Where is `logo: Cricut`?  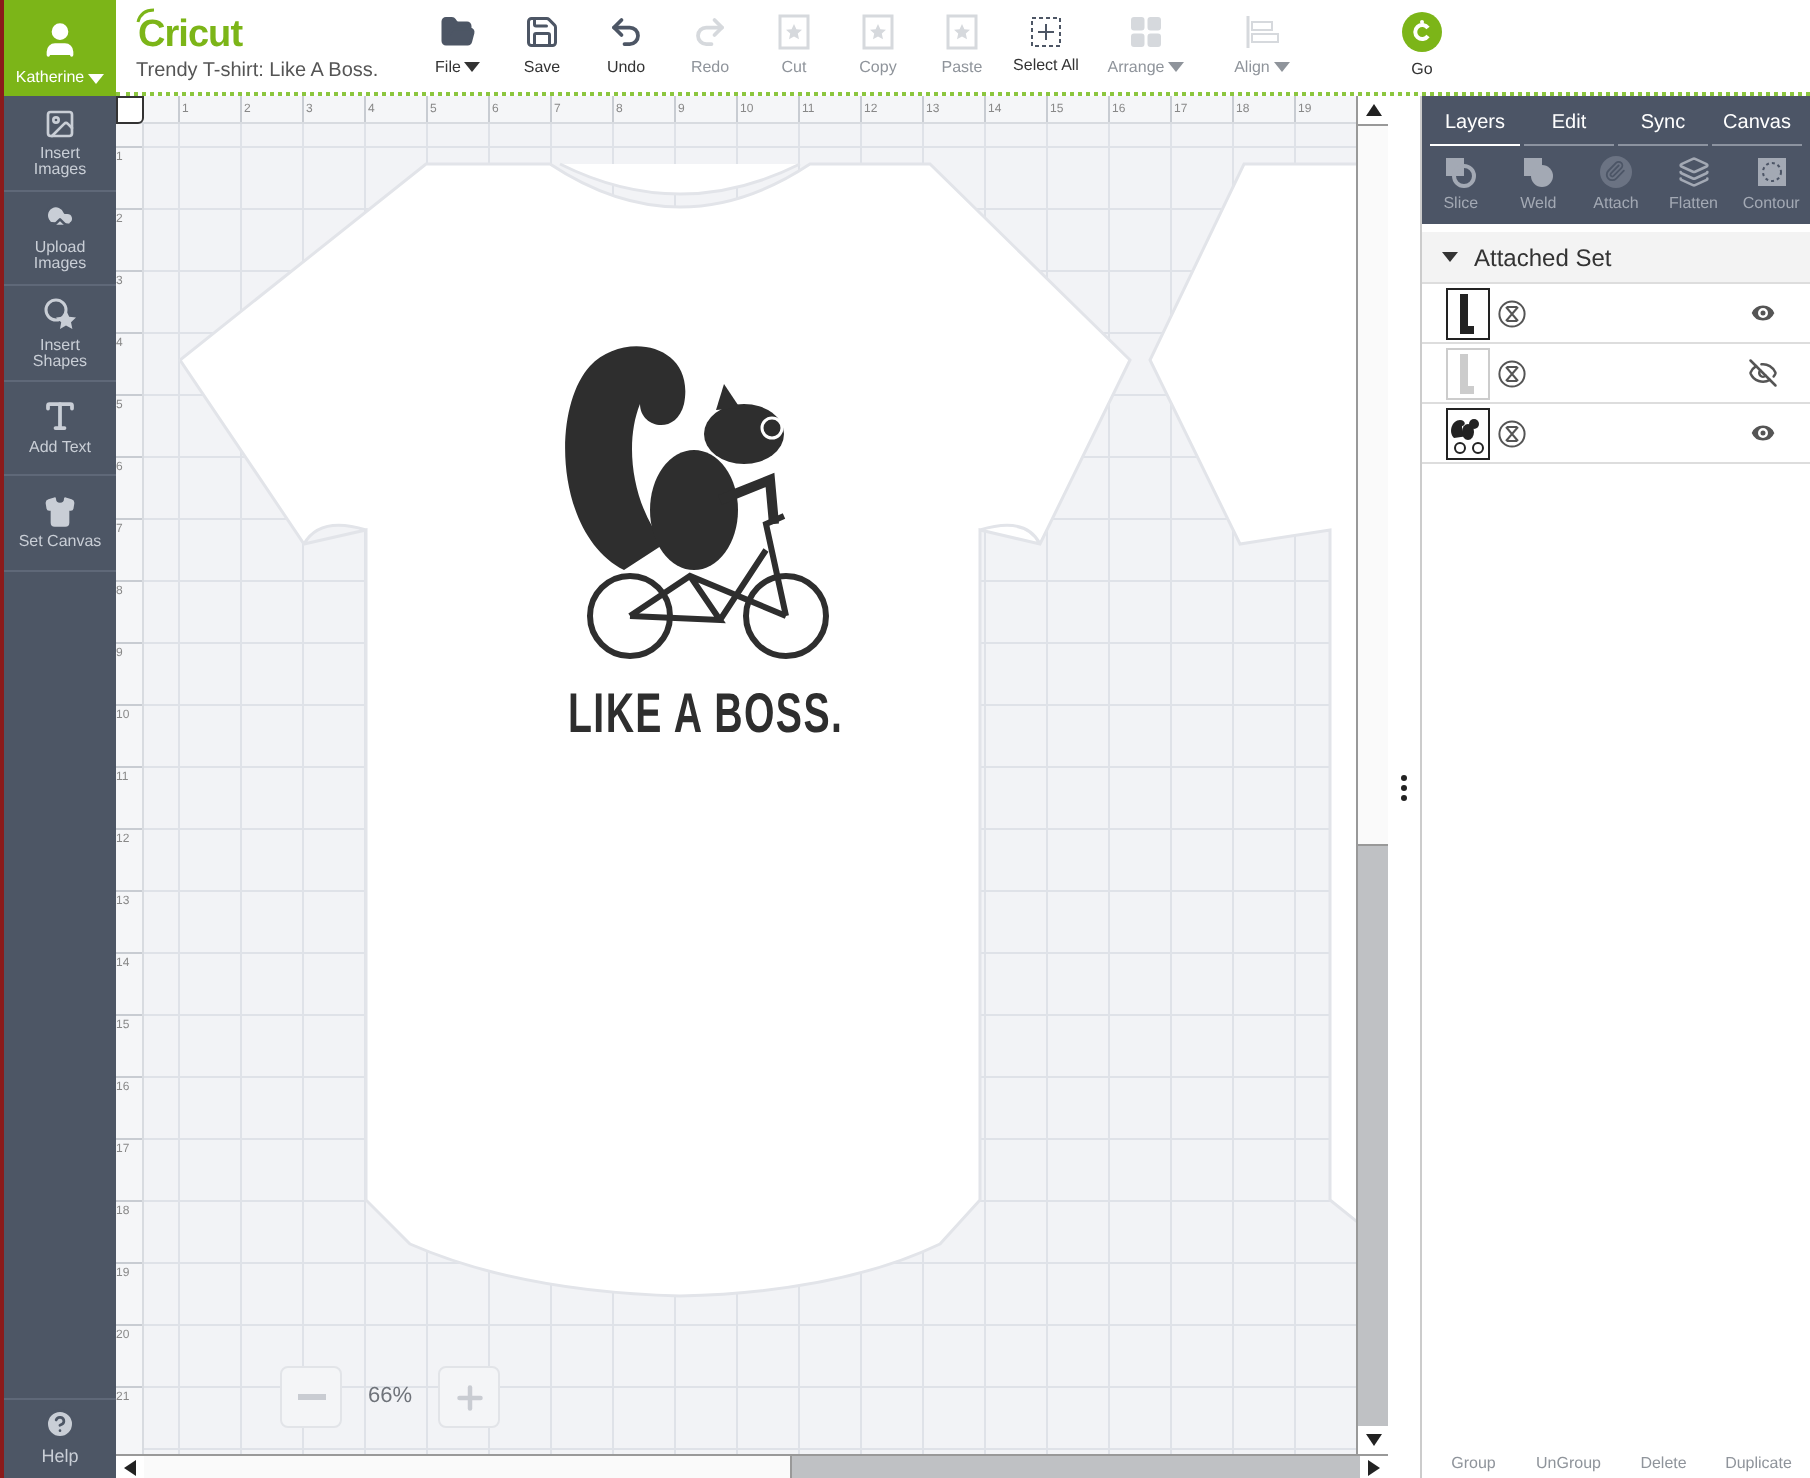 logo: Cricut is located at coordinates (190, 35).